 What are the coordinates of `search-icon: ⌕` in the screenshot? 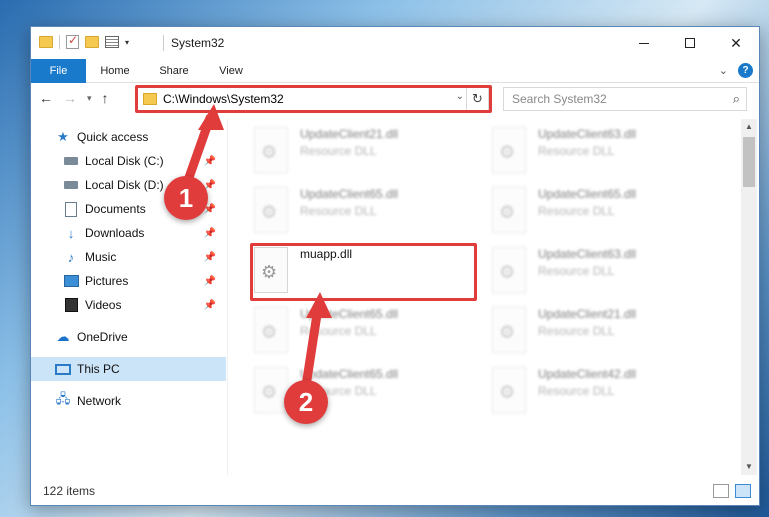 It's located at (736, 99).